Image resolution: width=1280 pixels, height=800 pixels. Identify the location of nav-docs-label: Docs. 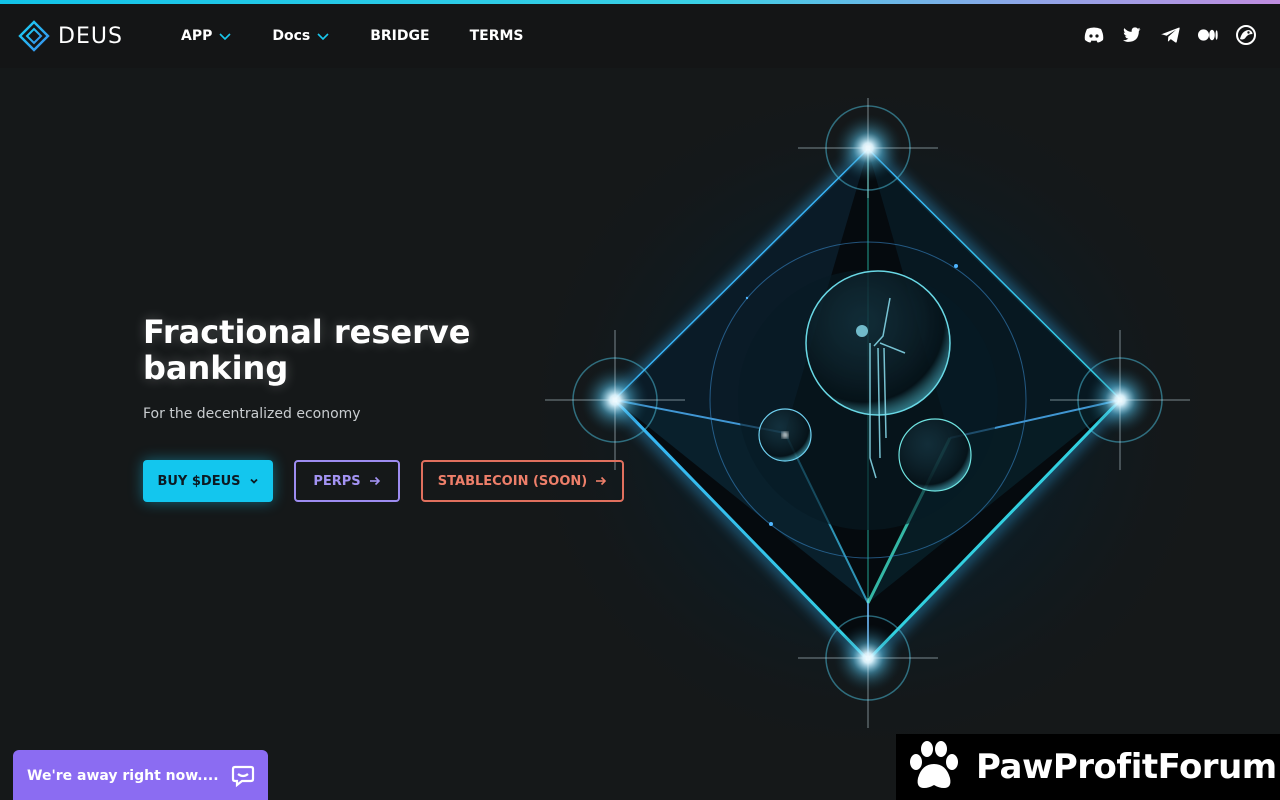
(291, 36).